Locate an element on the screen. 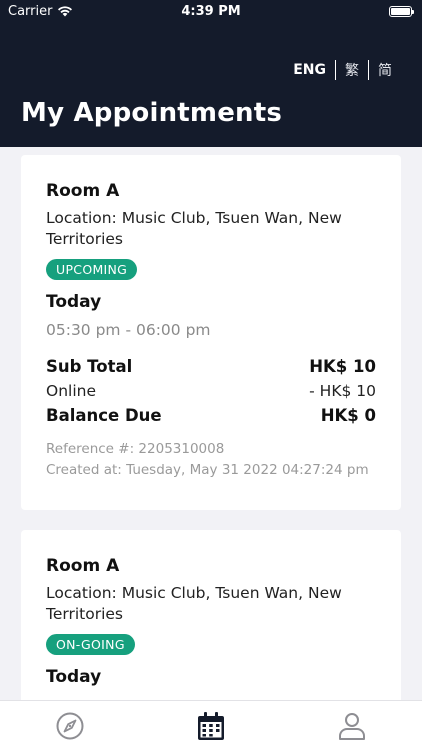 The image size is (422, 750). battery-icon is located at coordinates (401, 11).